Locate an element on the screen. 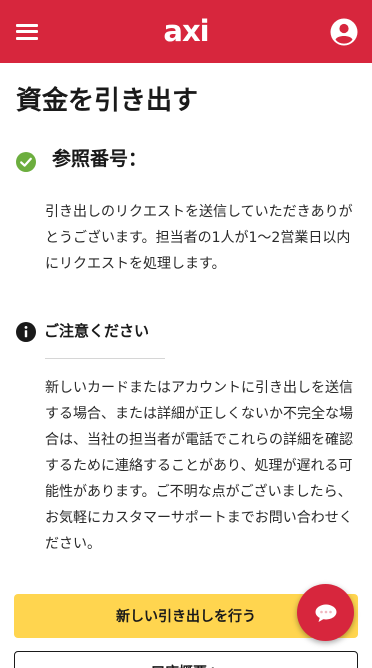 This screenshot has height=668, width=372. notice-title: ご注意ください is located at coordinates (97, 331).